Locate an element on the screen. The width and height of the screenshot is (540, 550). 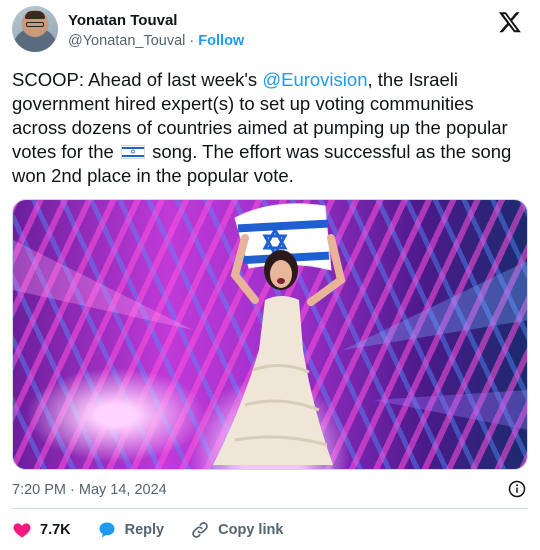
author-name: Yonatan Touval is located at coordinates (122, 20).